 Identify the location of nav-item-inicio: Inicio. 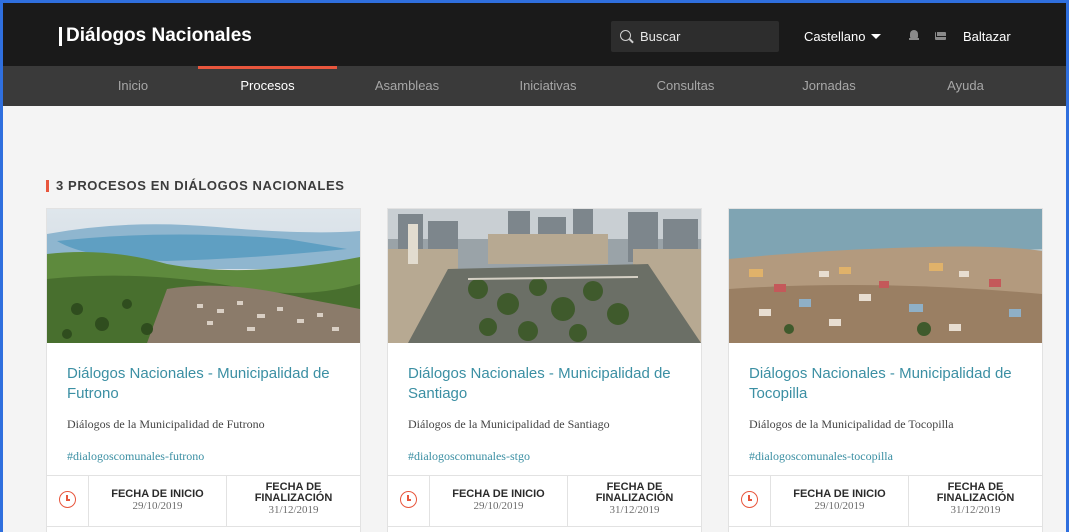
(133, 86).